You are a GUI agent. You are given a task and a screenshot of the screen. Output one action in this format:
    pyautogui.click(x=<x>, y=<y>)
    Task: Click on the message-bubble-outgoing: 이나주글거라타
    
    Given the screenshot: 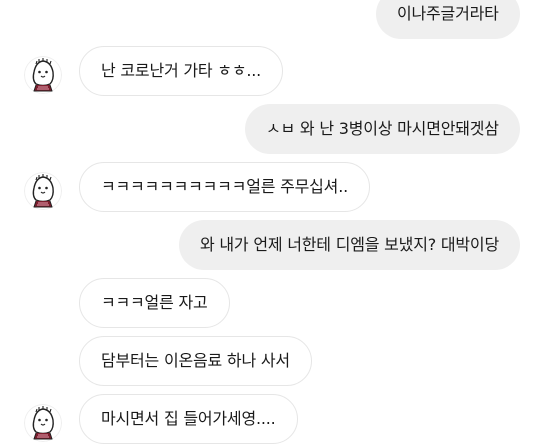 What is the action you would take?
    pyautogui.click(x=448, y=19)
    